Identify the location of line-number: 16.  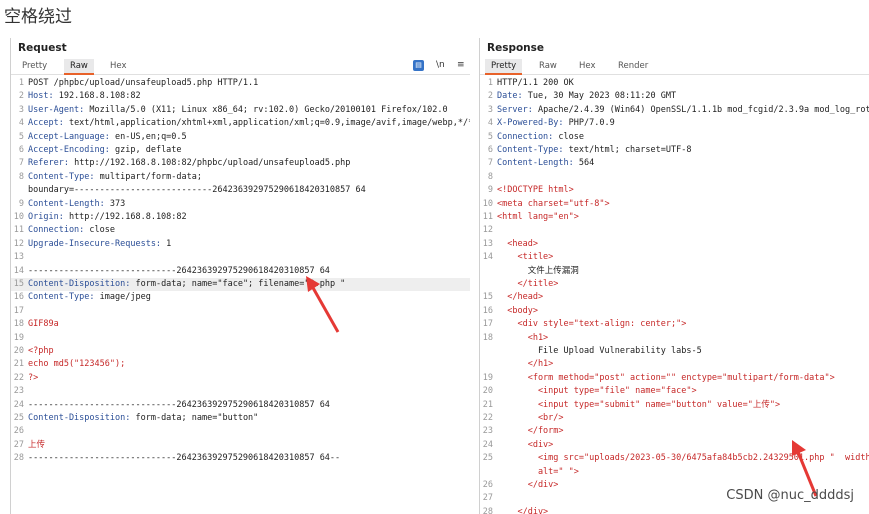
(18, 297).